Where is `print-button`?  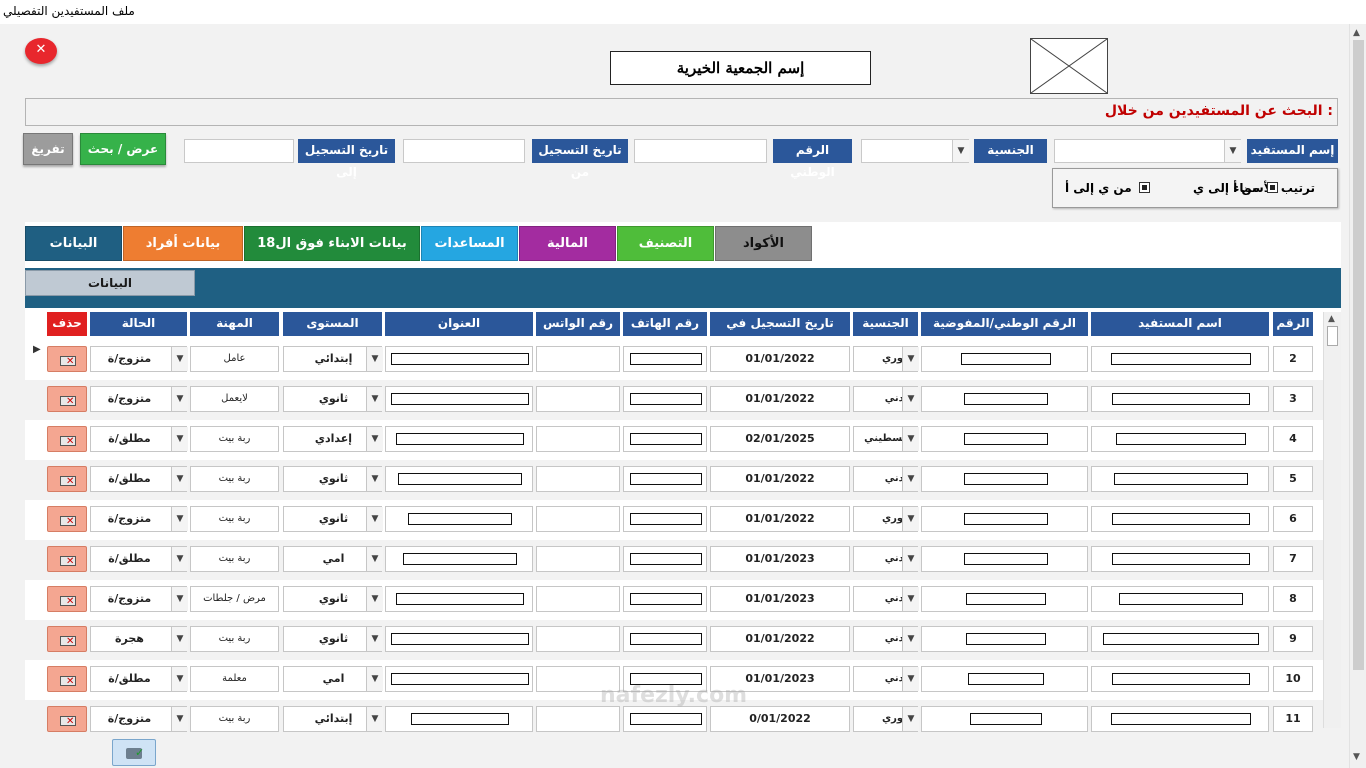
print-button is located at coordinates (134, 752).